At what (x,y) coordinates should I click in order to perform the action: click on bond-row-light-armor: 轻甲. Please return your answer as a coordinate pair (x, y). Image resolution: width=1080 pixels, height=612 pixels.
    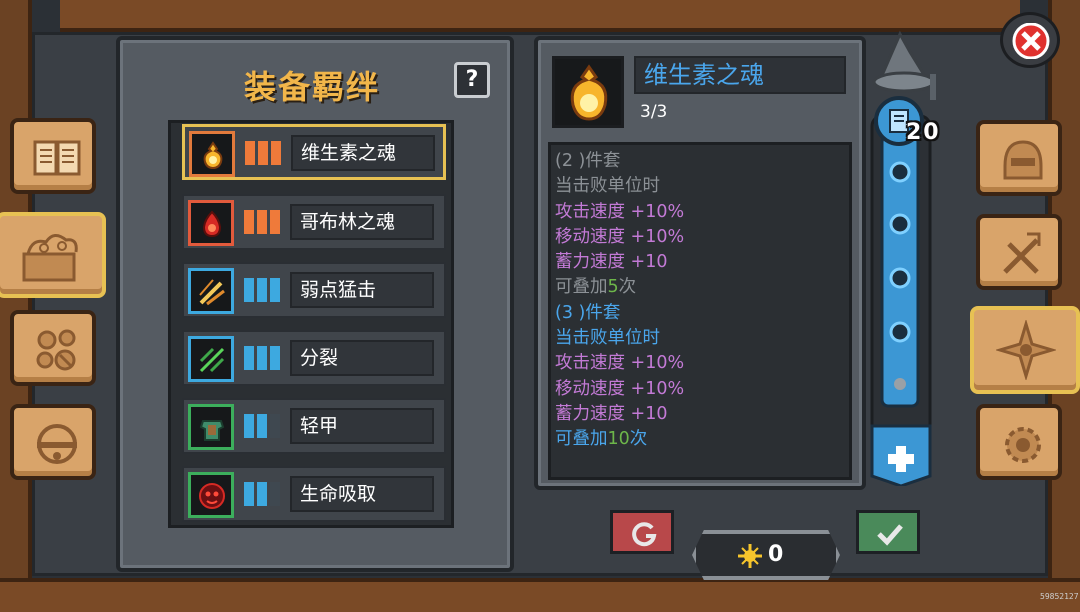
    Looking at the image, I should click on (314, 426).